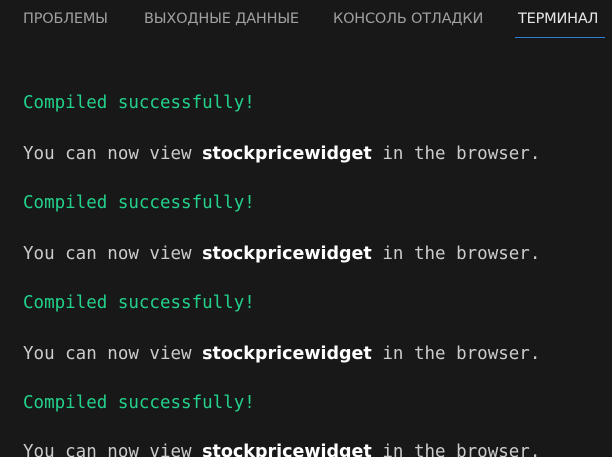 The width and height of the screenshot is (612, 457). I want to click on tab-debug-console: КОНСОЛЬ ОТЛАДКИ, so click(408, 19).